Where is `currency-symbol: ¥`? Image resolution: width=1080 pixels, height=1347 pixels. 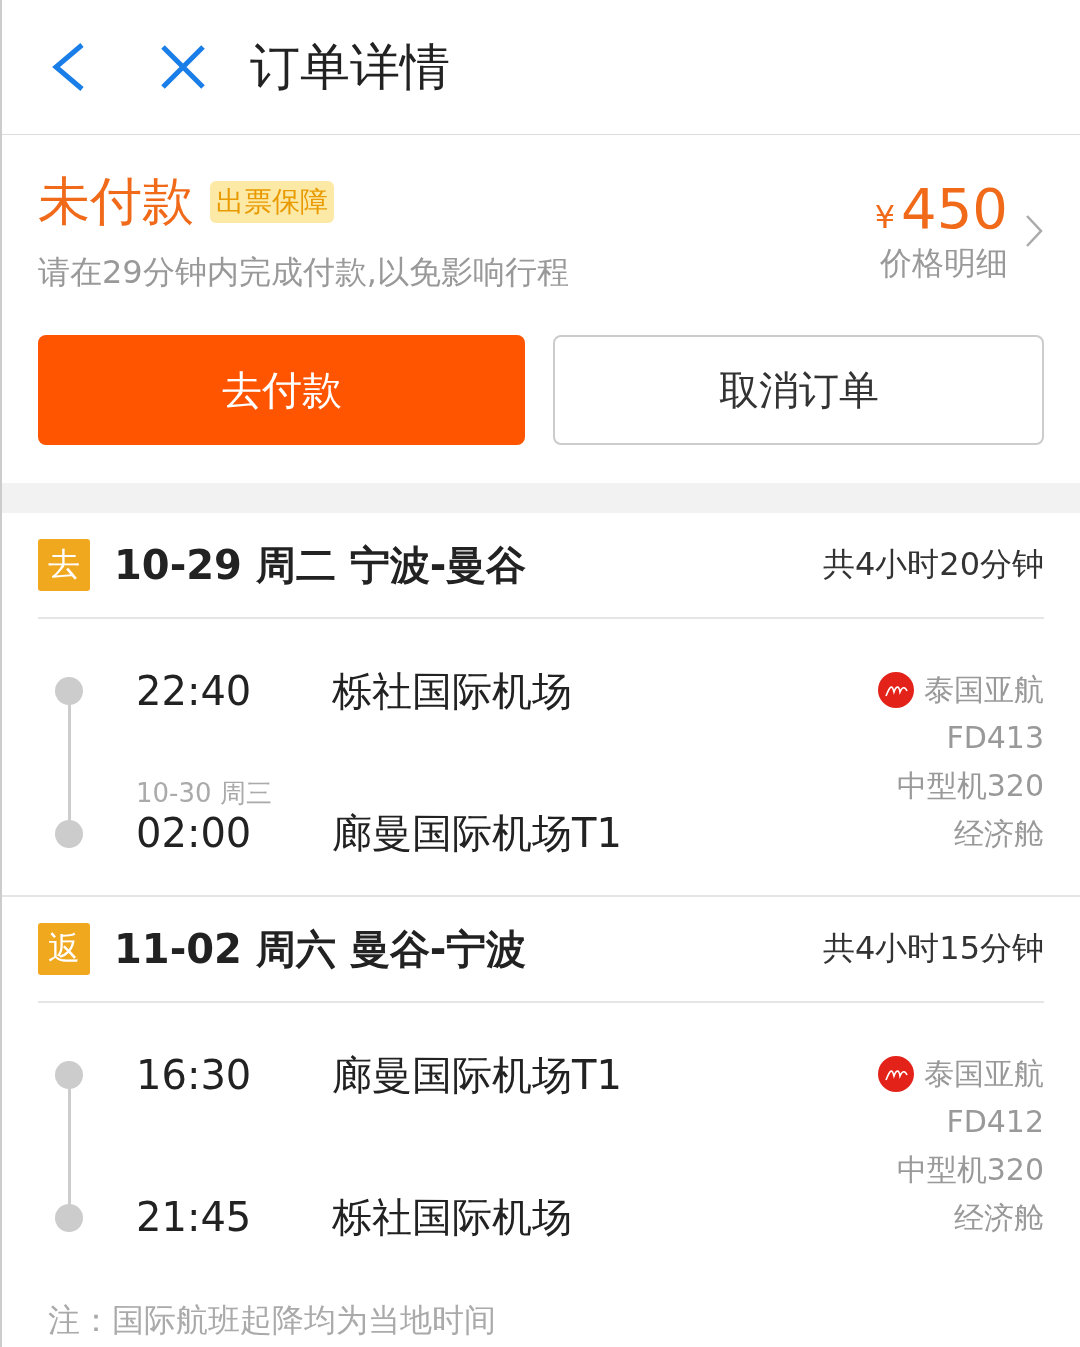
currency-symbol: ¥ is located at coordinates (885, 217).